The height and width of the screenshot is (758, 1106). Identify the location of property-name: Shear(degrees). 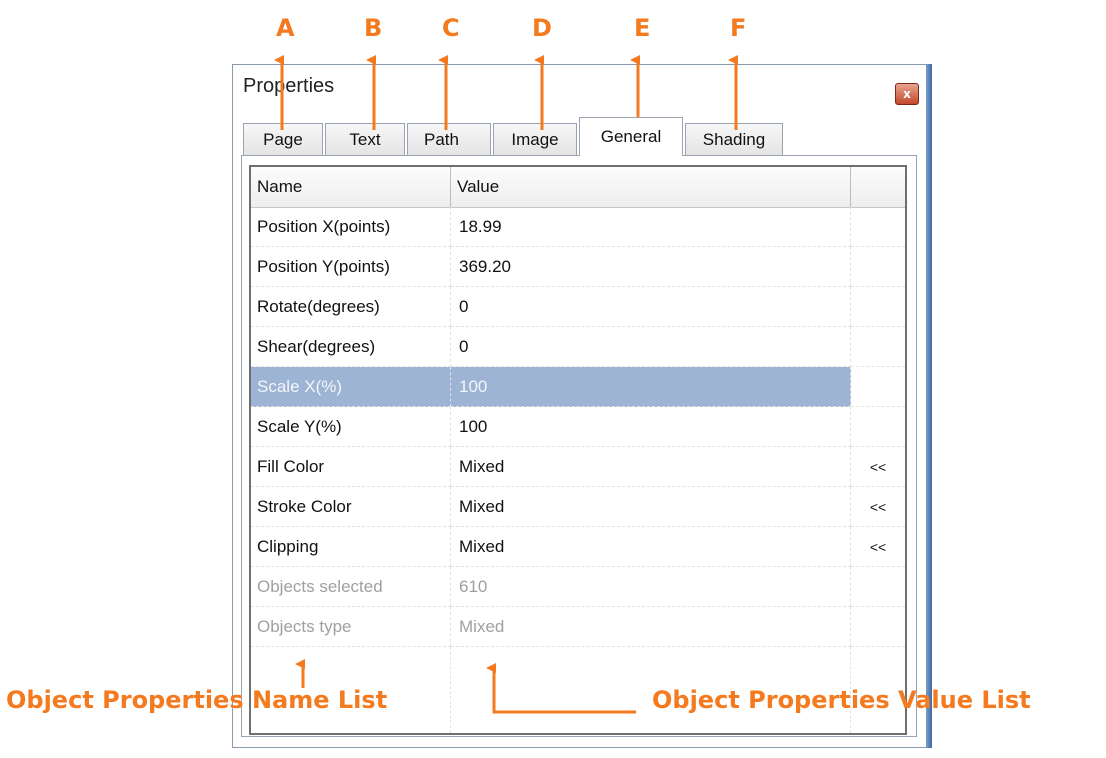
(351, 347).